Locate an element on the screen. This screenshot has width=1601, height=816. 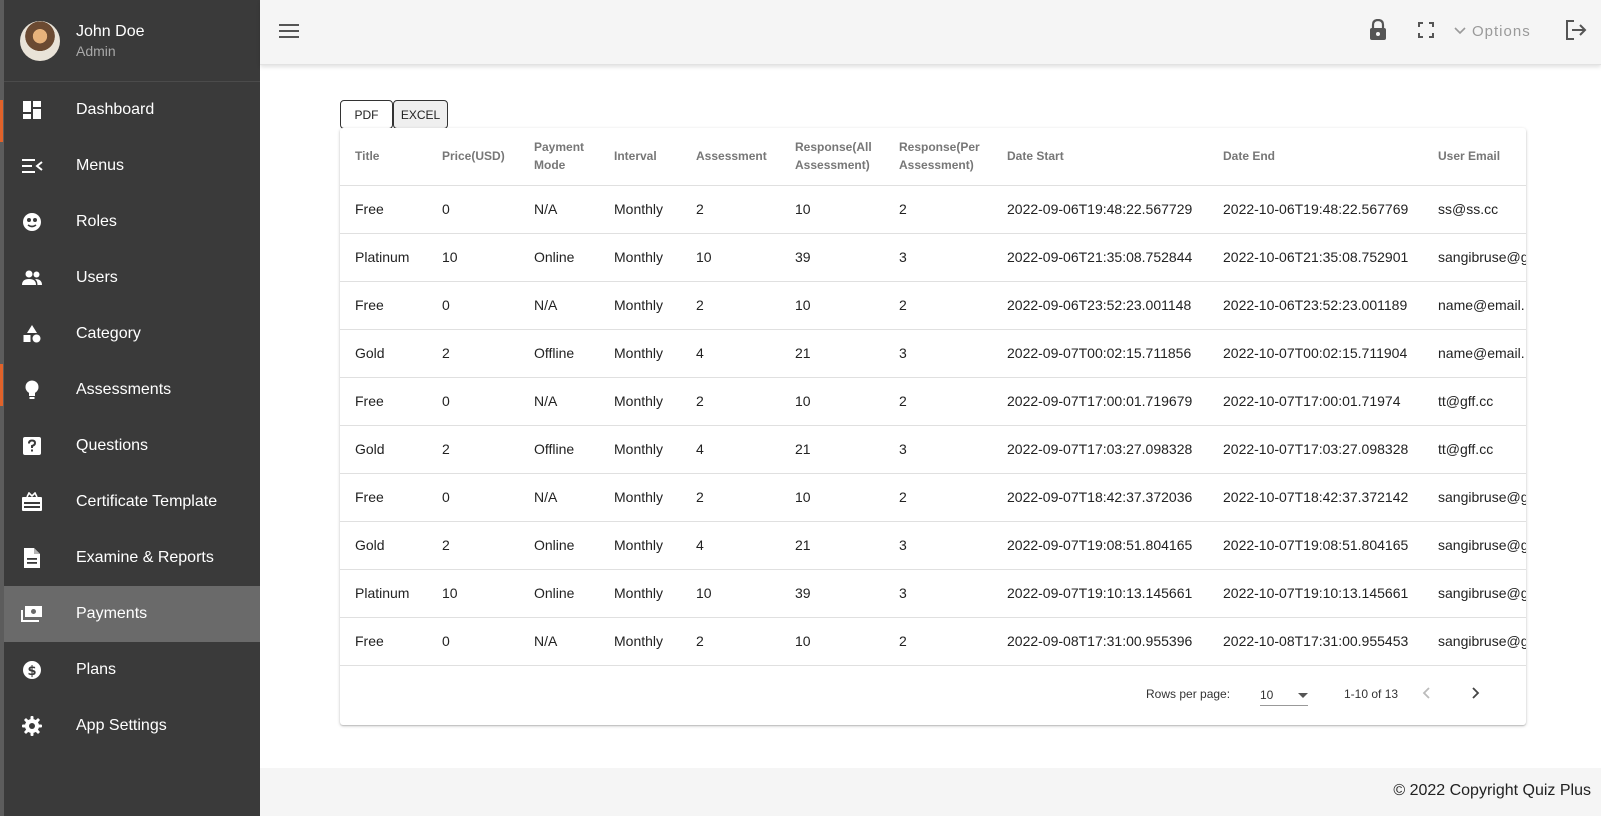
next-page-button is located at coordinates (1476, 694).